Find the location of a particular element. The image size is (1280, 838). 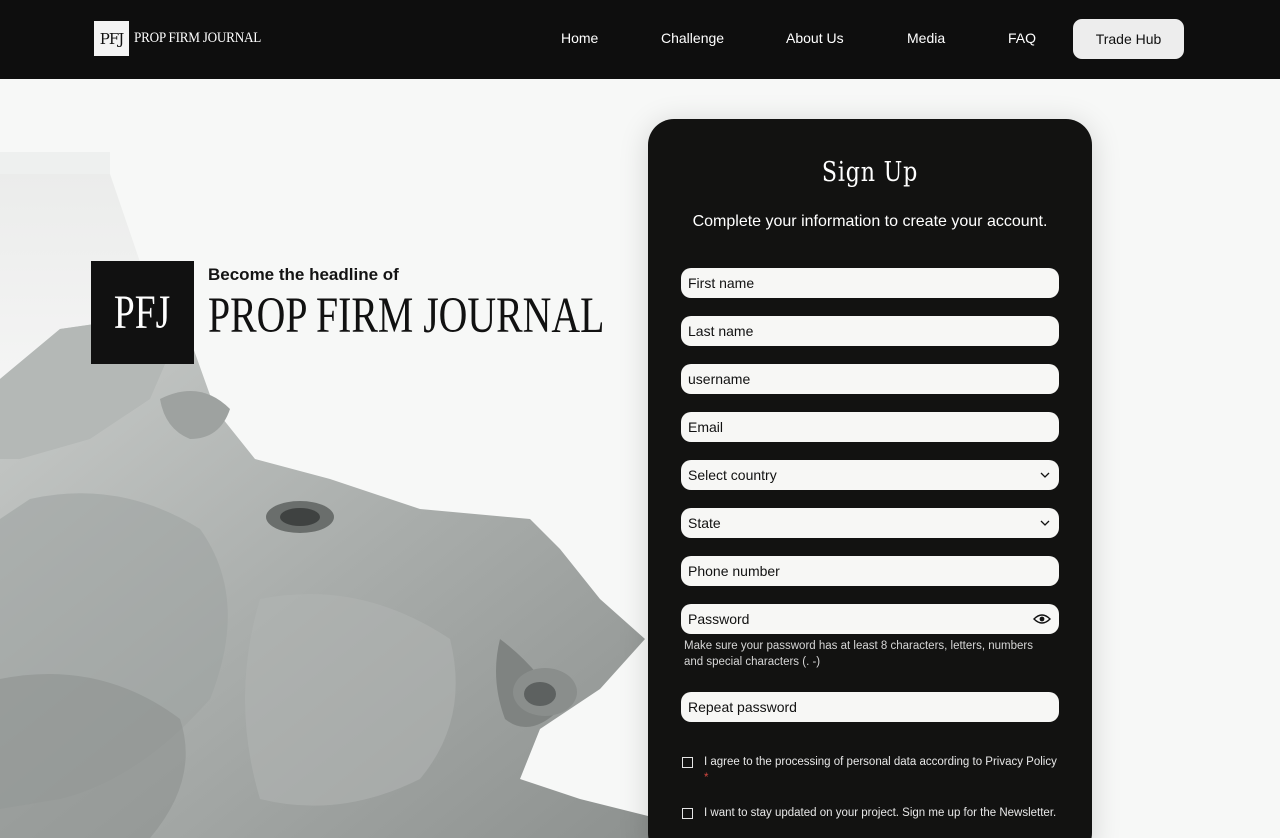

hero-subtitle: Become the headline of is located at coordinates (303, 274).